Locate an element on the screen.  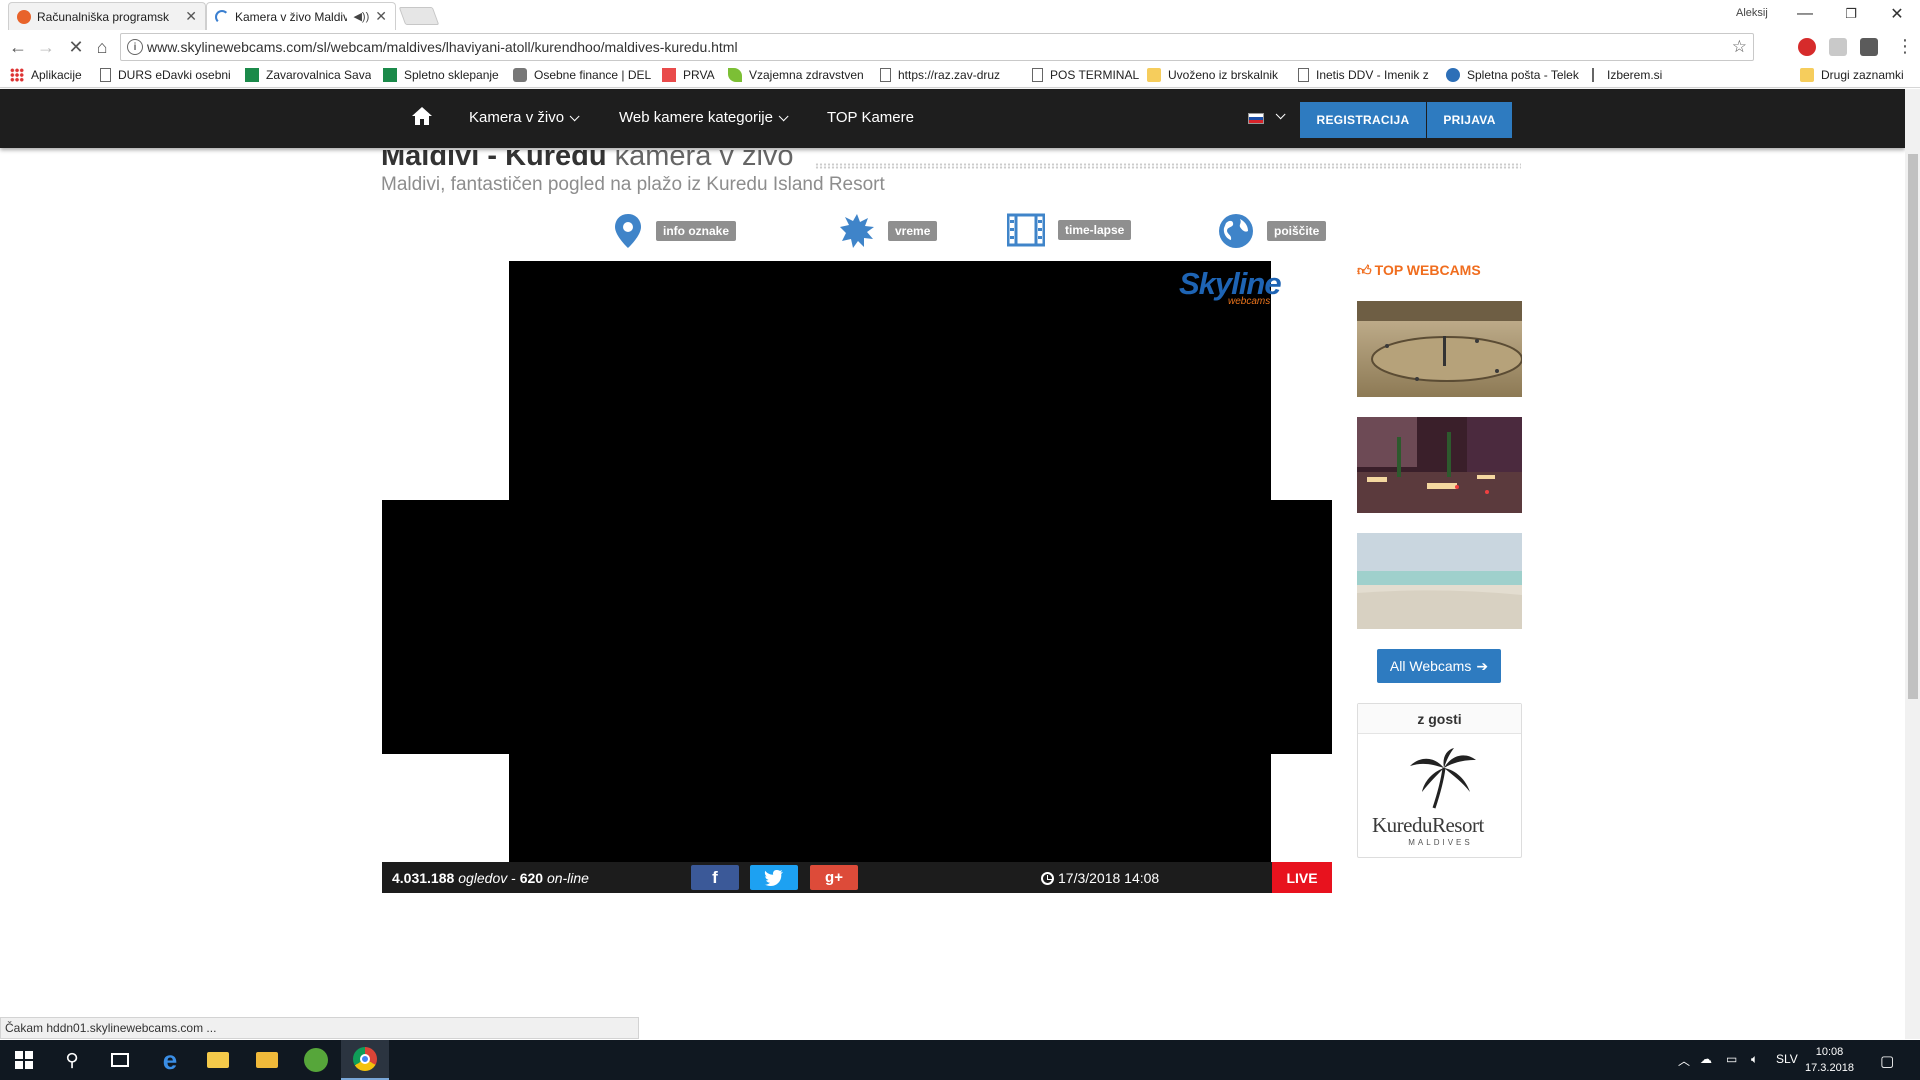
onedrive-cloud-icon: ☁ is located at coordinates (1706, 1059).